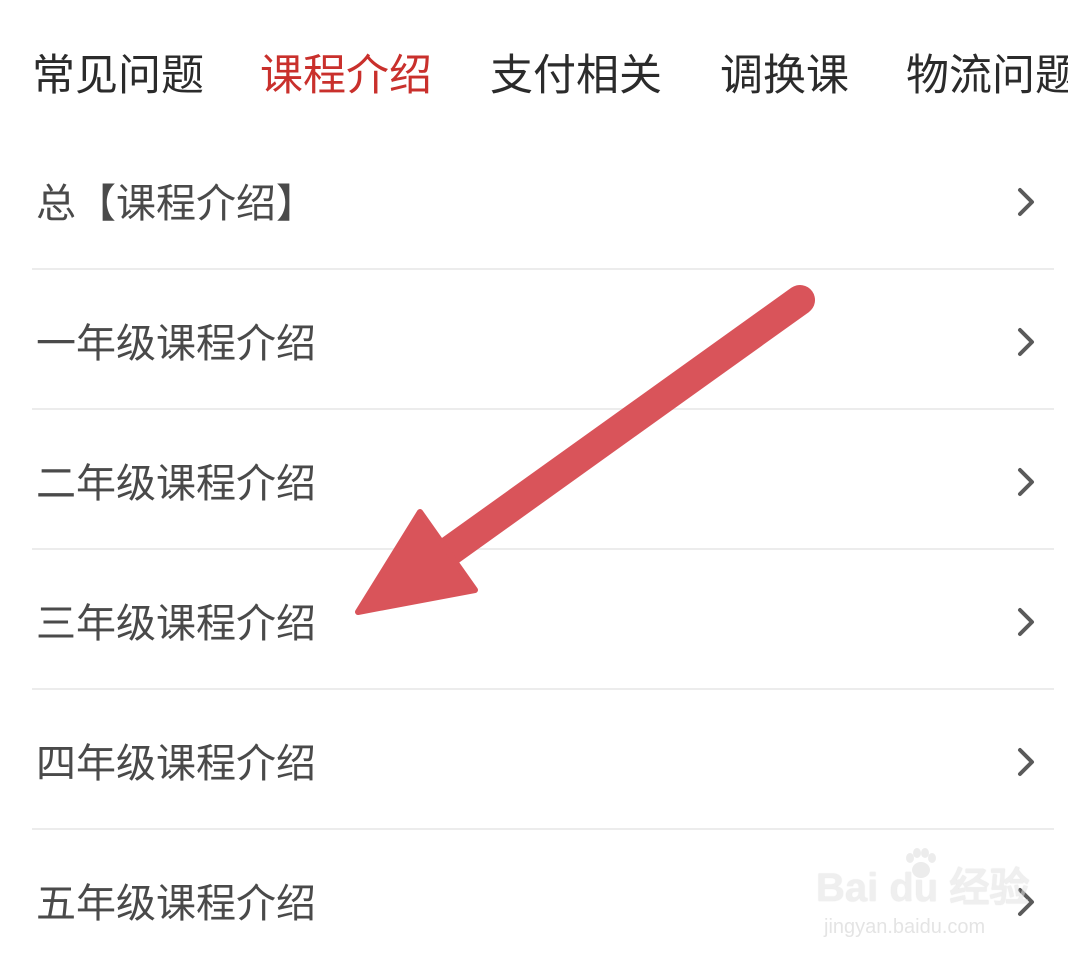  What do you see at coordinates (176, 904) in the screenshot?
I see `list-item-label: 五年级课程介绍` at bounding box center [176, 904].